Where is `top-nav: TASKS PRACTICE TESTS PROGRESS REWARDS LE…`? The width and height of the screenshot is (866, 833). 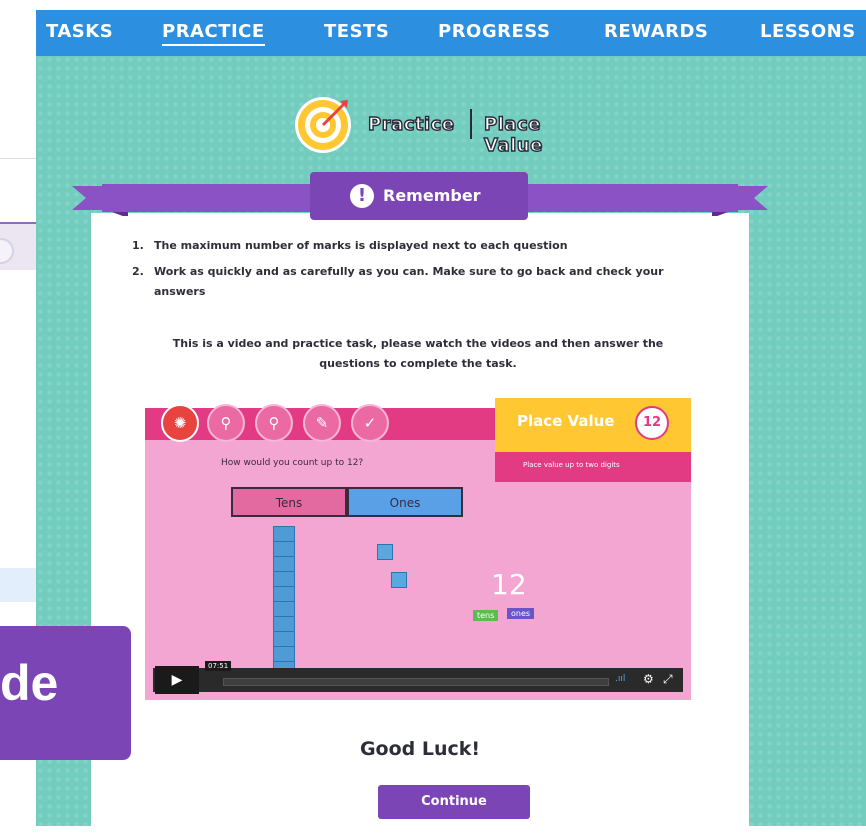 top-nav: TASKS PRACTICE TESTS PROGRESS REWARDS LE… is located at coordinates (451, 33).